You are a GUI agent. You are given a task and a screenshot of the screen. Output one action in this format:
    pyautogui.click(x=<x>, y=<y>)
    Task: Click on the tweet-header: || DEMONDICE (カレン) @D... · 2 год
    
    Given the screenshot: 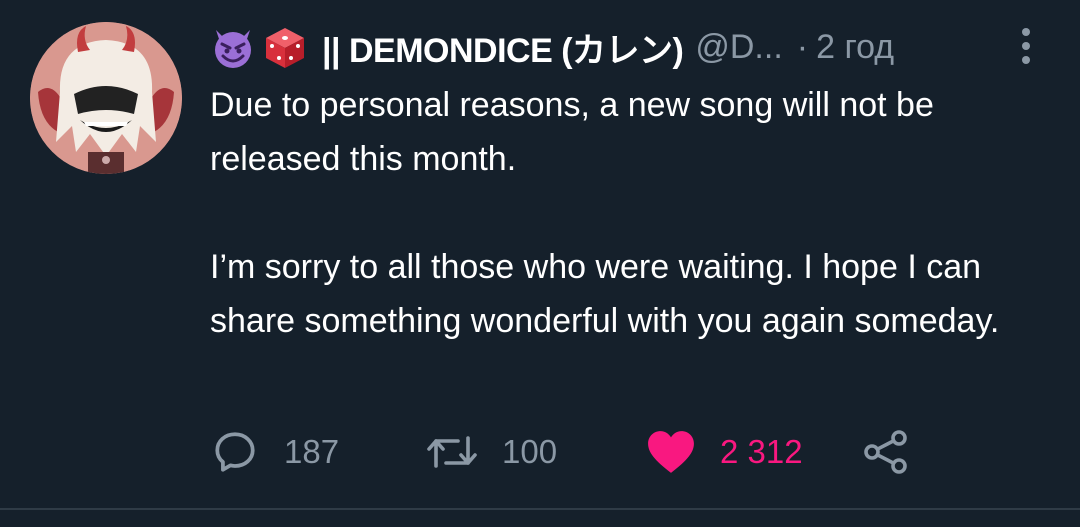 What is the action you would take?
    pyautogui.click(x=552, y=47)
    